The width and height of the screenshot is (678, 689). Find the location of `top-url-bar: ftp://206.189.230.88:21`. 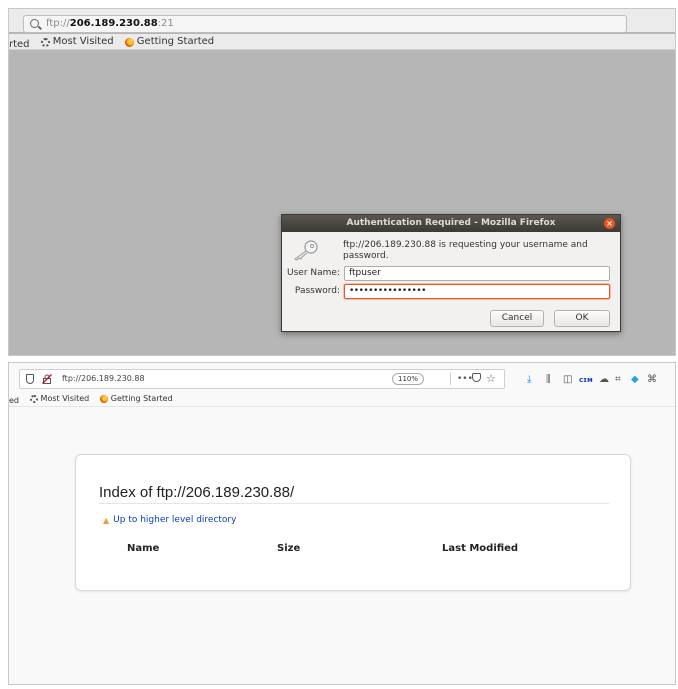

top-url-bar: ftp://206.189.230.88:21 is located at coordinates (325, 24).